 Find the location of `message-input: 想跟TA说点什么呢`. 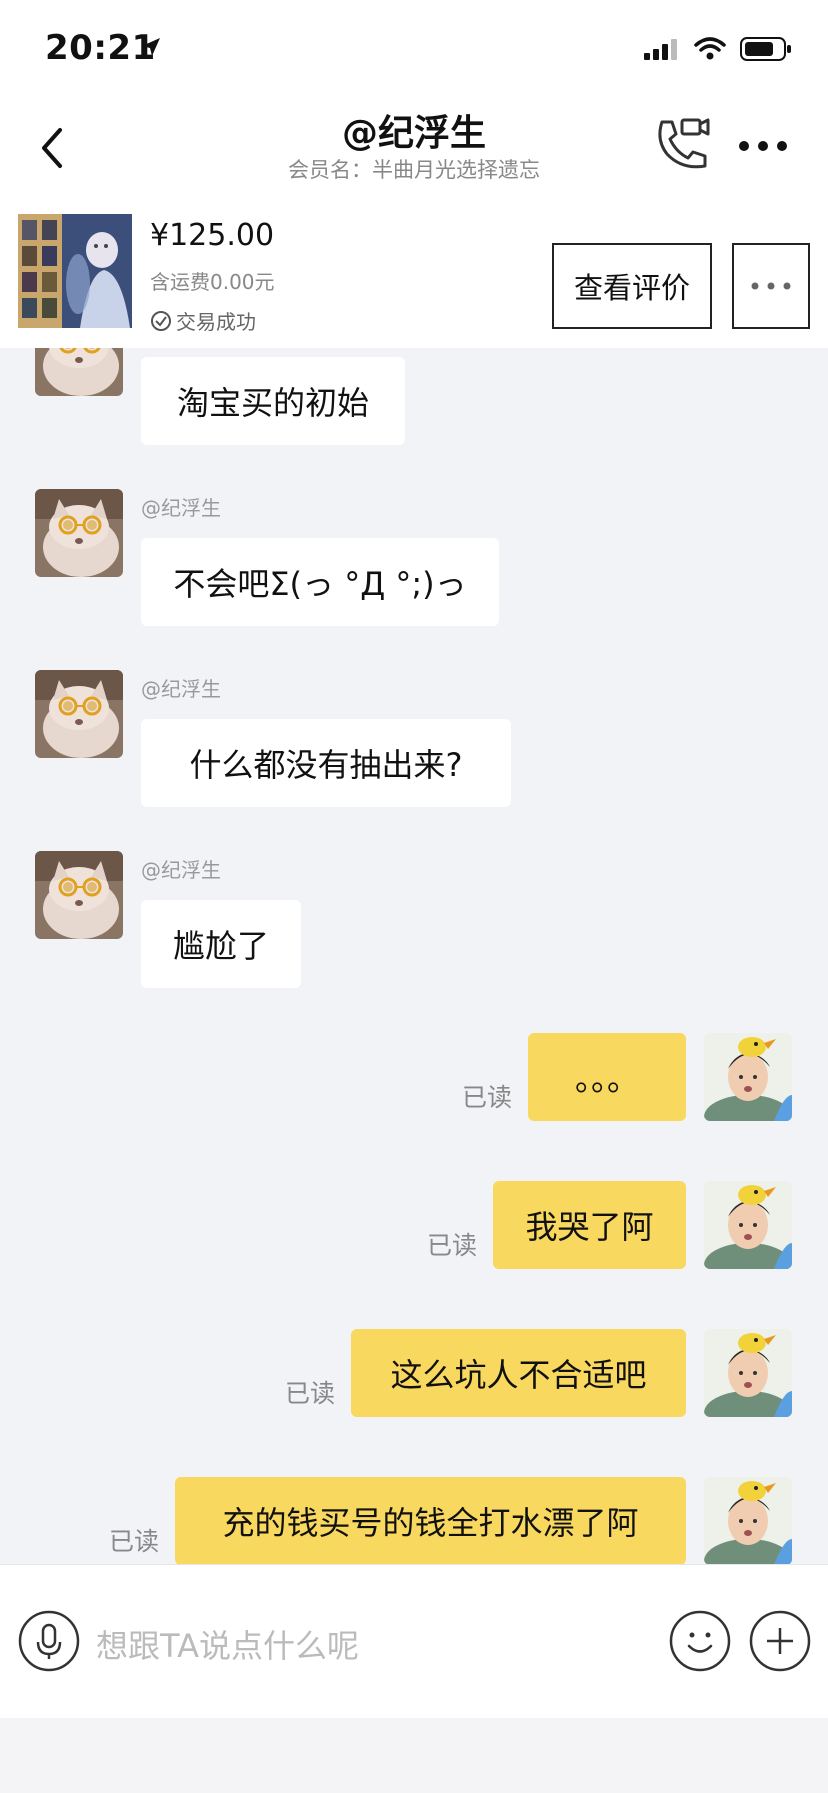

message-input: 想跟TA说点什么呢 is located at coordinates (227, 1644).